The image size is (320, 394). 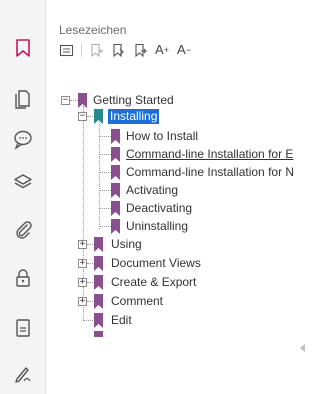 I want to click on comment-expand-toggle: +, so click(x=82, y=301).